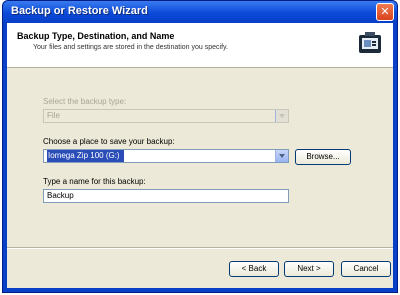 The width and height of the screenshot is (400, 295). What do you see at coordinates (85, 101) in the screenshot?
I see `backup-type-label: Select the backup type:` at bounding box center [85, 101].